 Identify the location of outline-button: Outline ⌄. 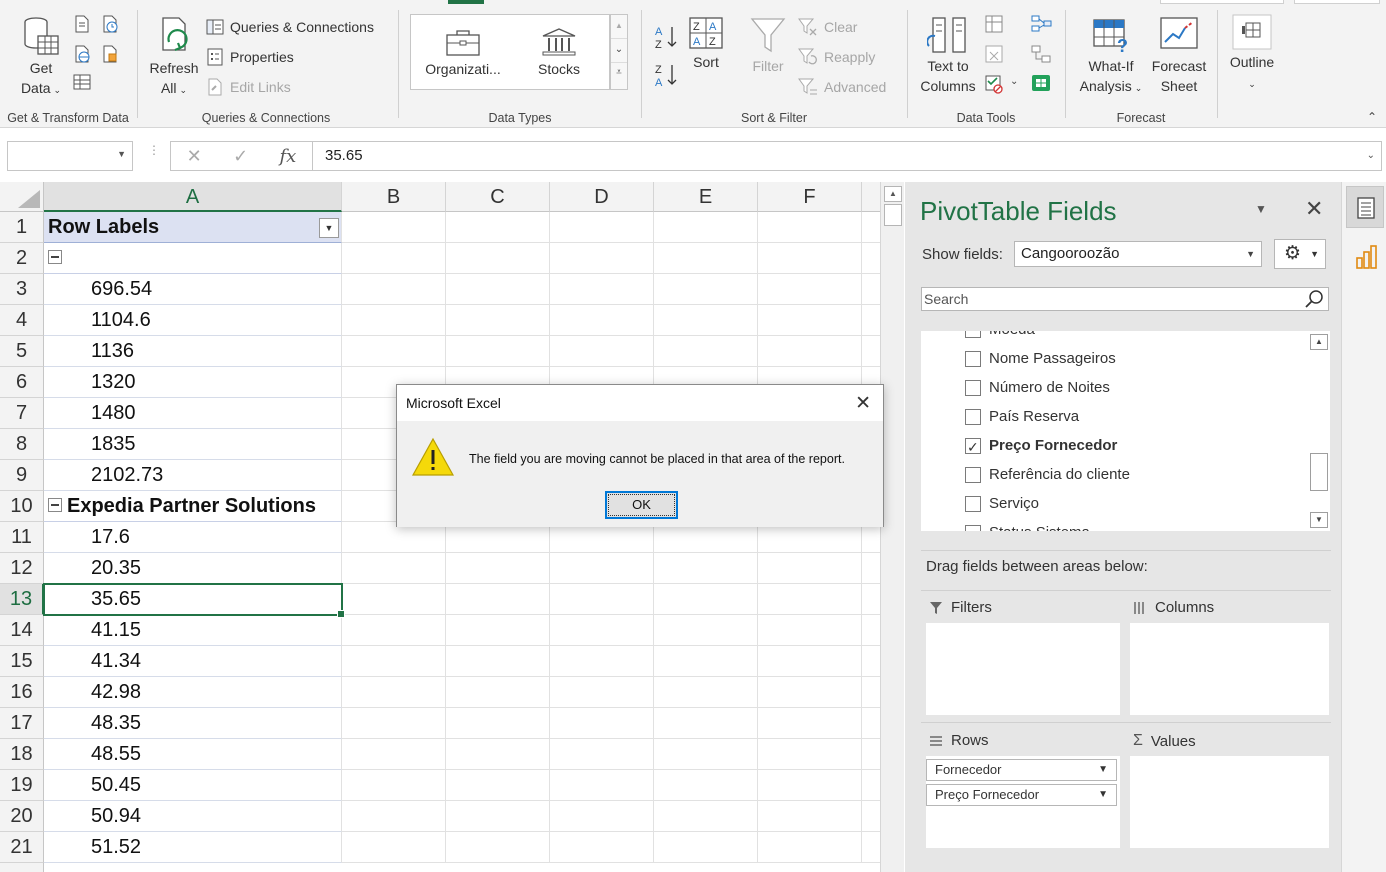
(1252, 54).